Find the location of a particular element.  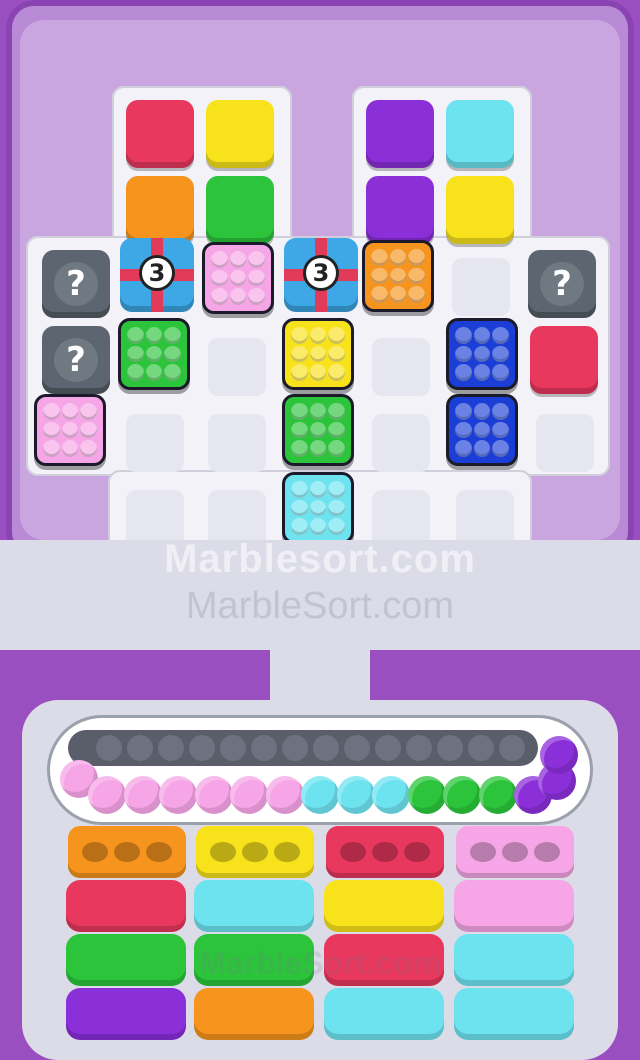

tube-cap-orange is located at coordinates (127, 852).